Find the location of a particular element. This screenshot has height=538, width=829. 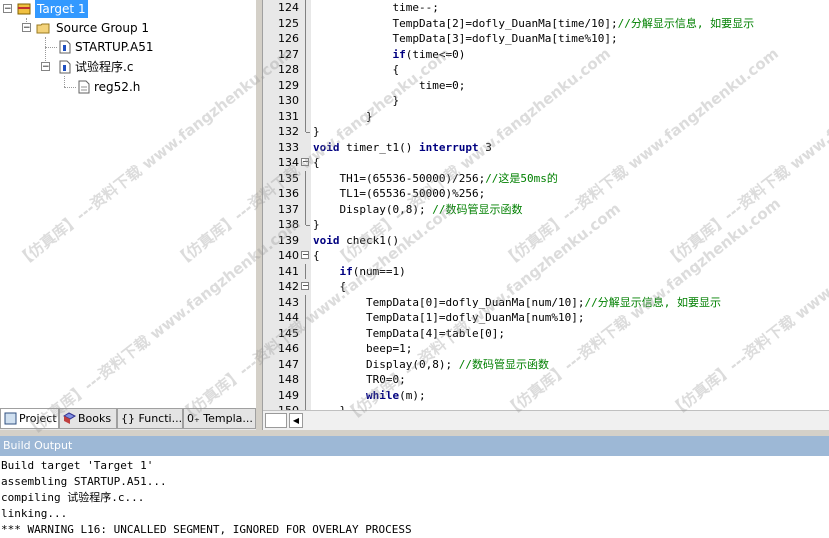

code-line: 127 if(time<=0) is located at coordinates (546, 54).